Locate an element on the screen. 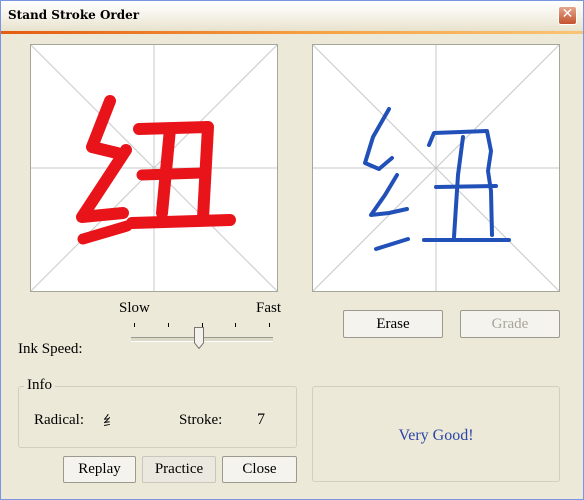 This screenshot has height=500, width=584. close-button: Close is located at coordinates (259, 469).